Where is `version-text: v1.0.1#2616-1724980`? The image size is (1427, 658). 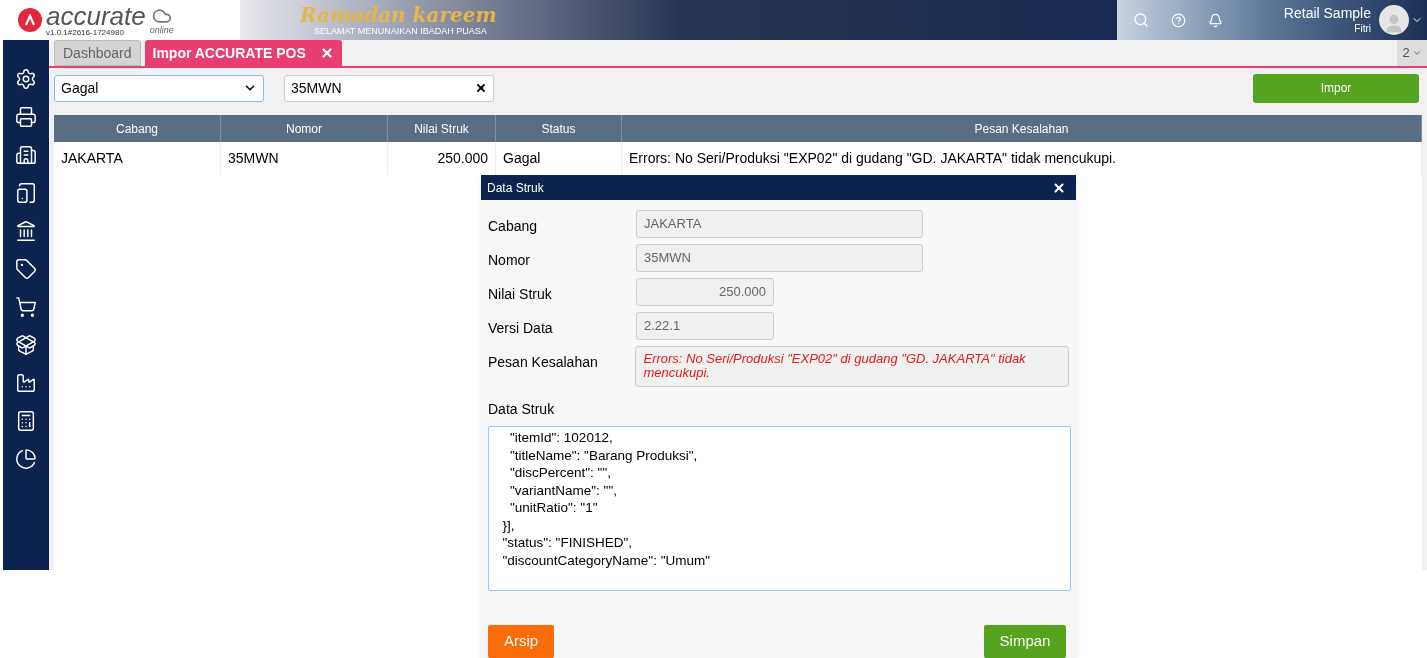 version-text: v1.0.1#2616-1724980 is located at coordinates (85, 33).